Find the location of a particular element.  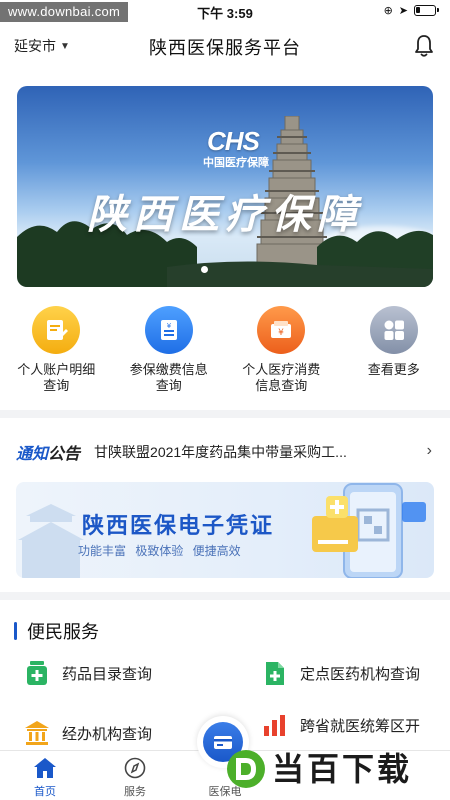

quick-item-medical-consumption: ¥ 个人医疗消费信息查询 is located at coordinates (281, 354).